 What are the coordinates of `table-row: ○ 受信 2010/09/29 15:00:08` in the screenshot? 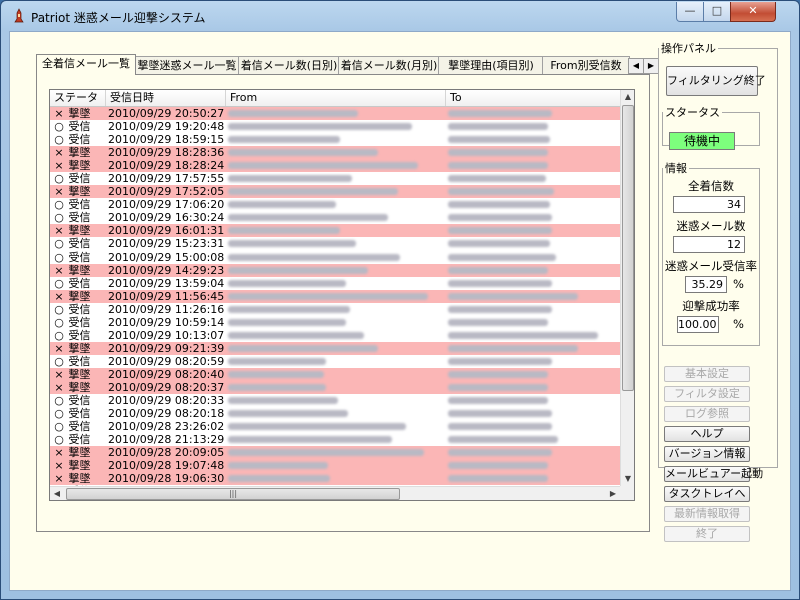 It's located at (335, 257).